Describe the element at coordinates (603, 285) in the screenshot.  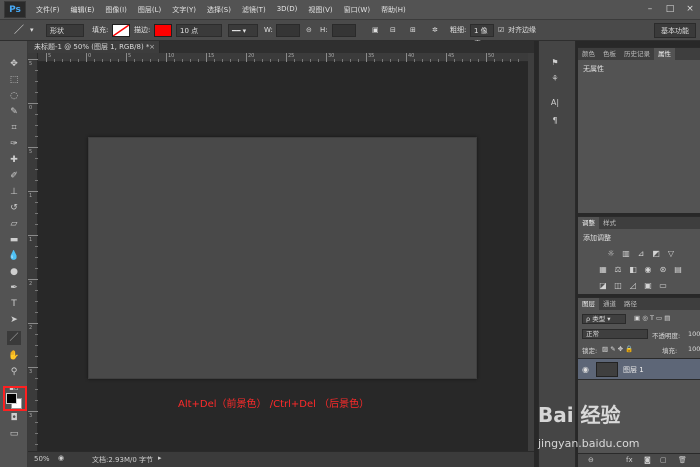
I see `invert-icon: ◪` at that location.